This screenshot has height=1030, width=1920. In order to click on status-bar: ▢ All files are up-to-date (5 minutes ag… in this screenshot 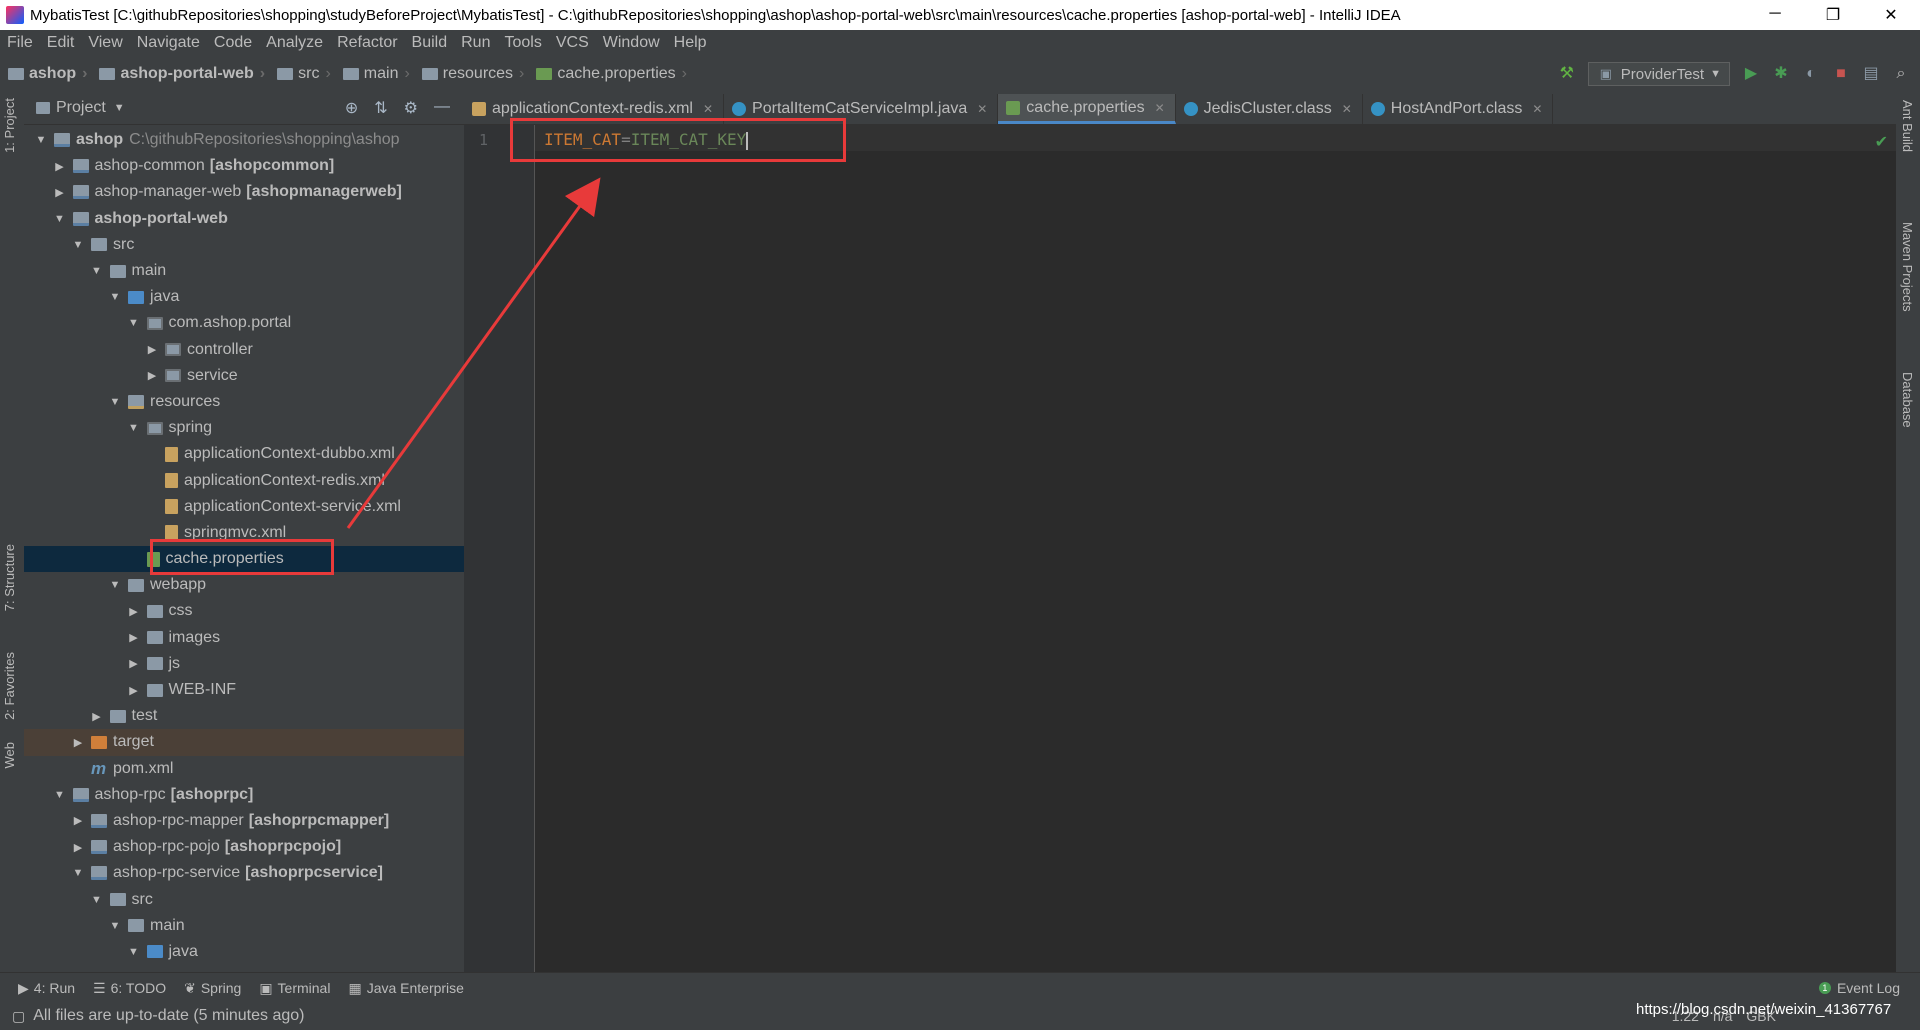, I will do `click(960, 1016)`.